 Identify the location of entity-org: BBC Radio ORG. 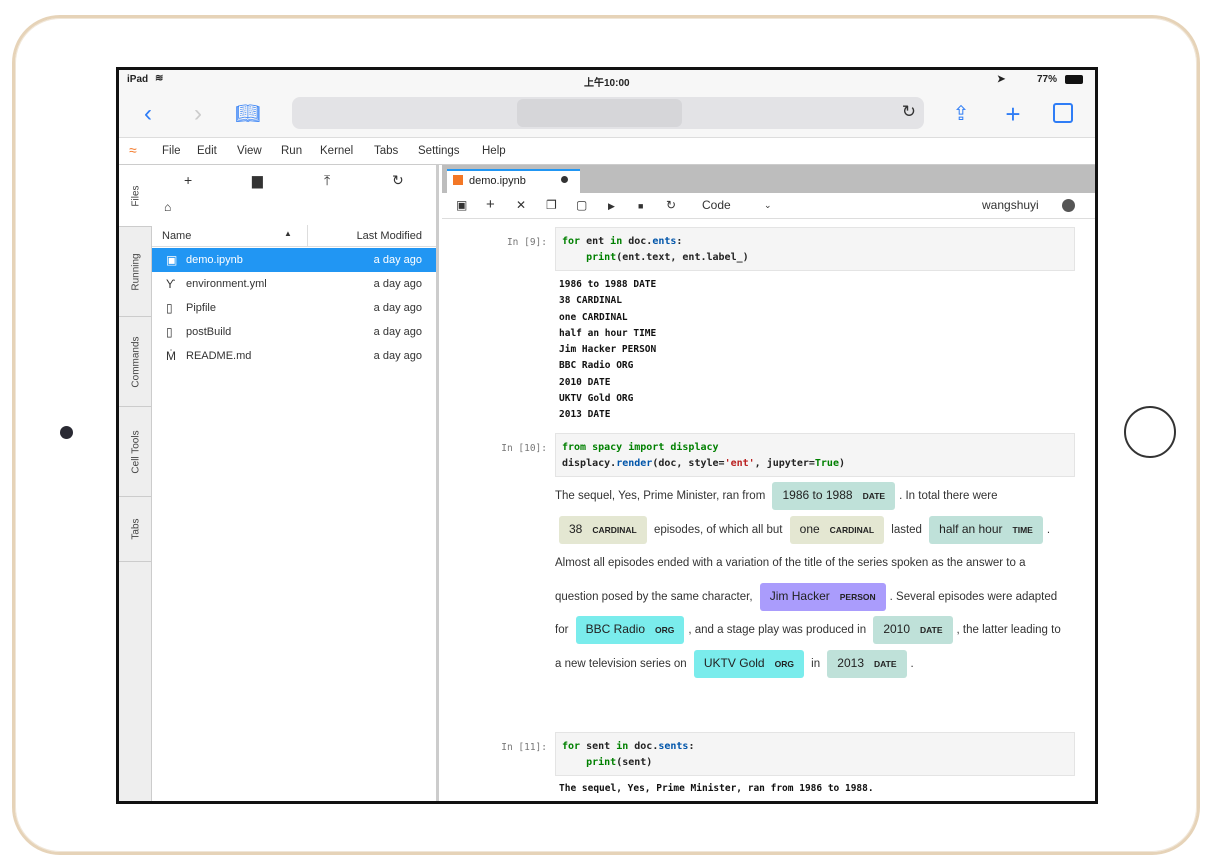
(630, 630).